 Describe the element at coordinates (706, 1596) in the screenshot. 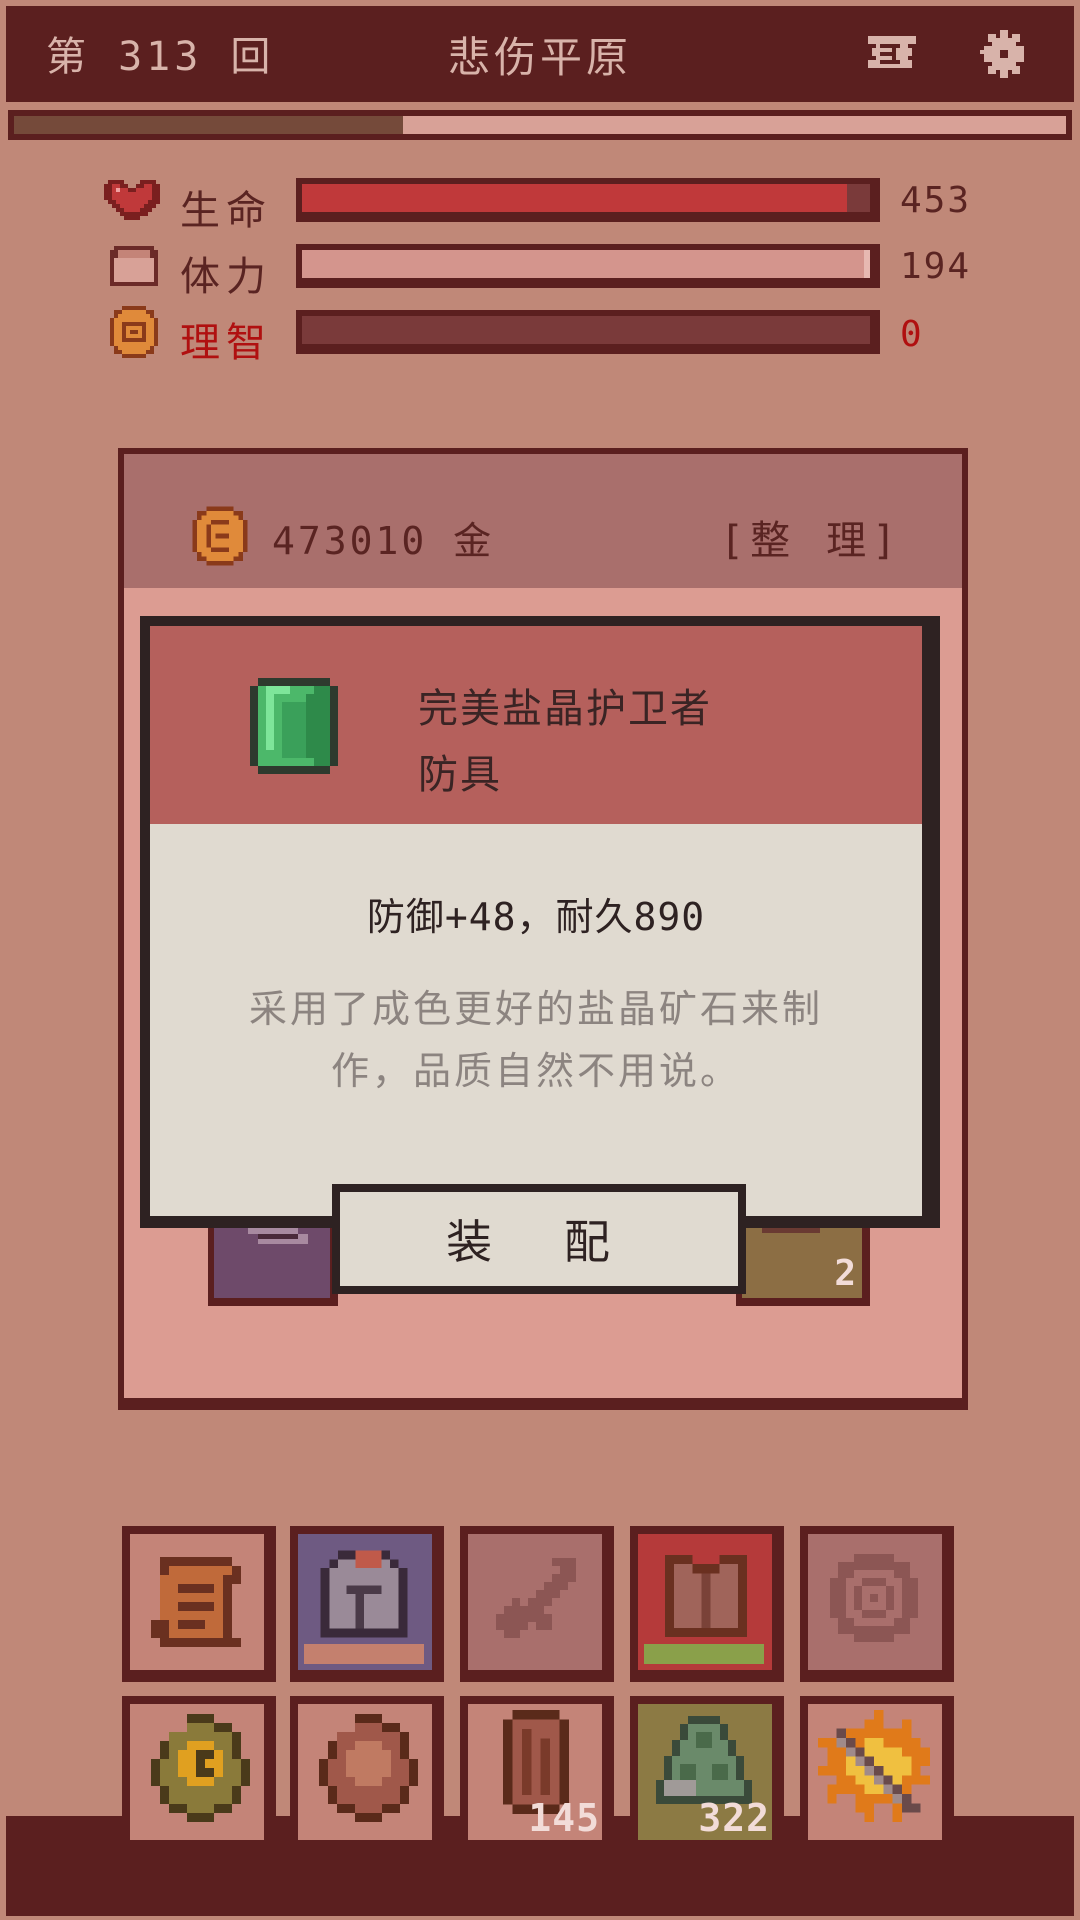

I see `armor-icon` at that location.